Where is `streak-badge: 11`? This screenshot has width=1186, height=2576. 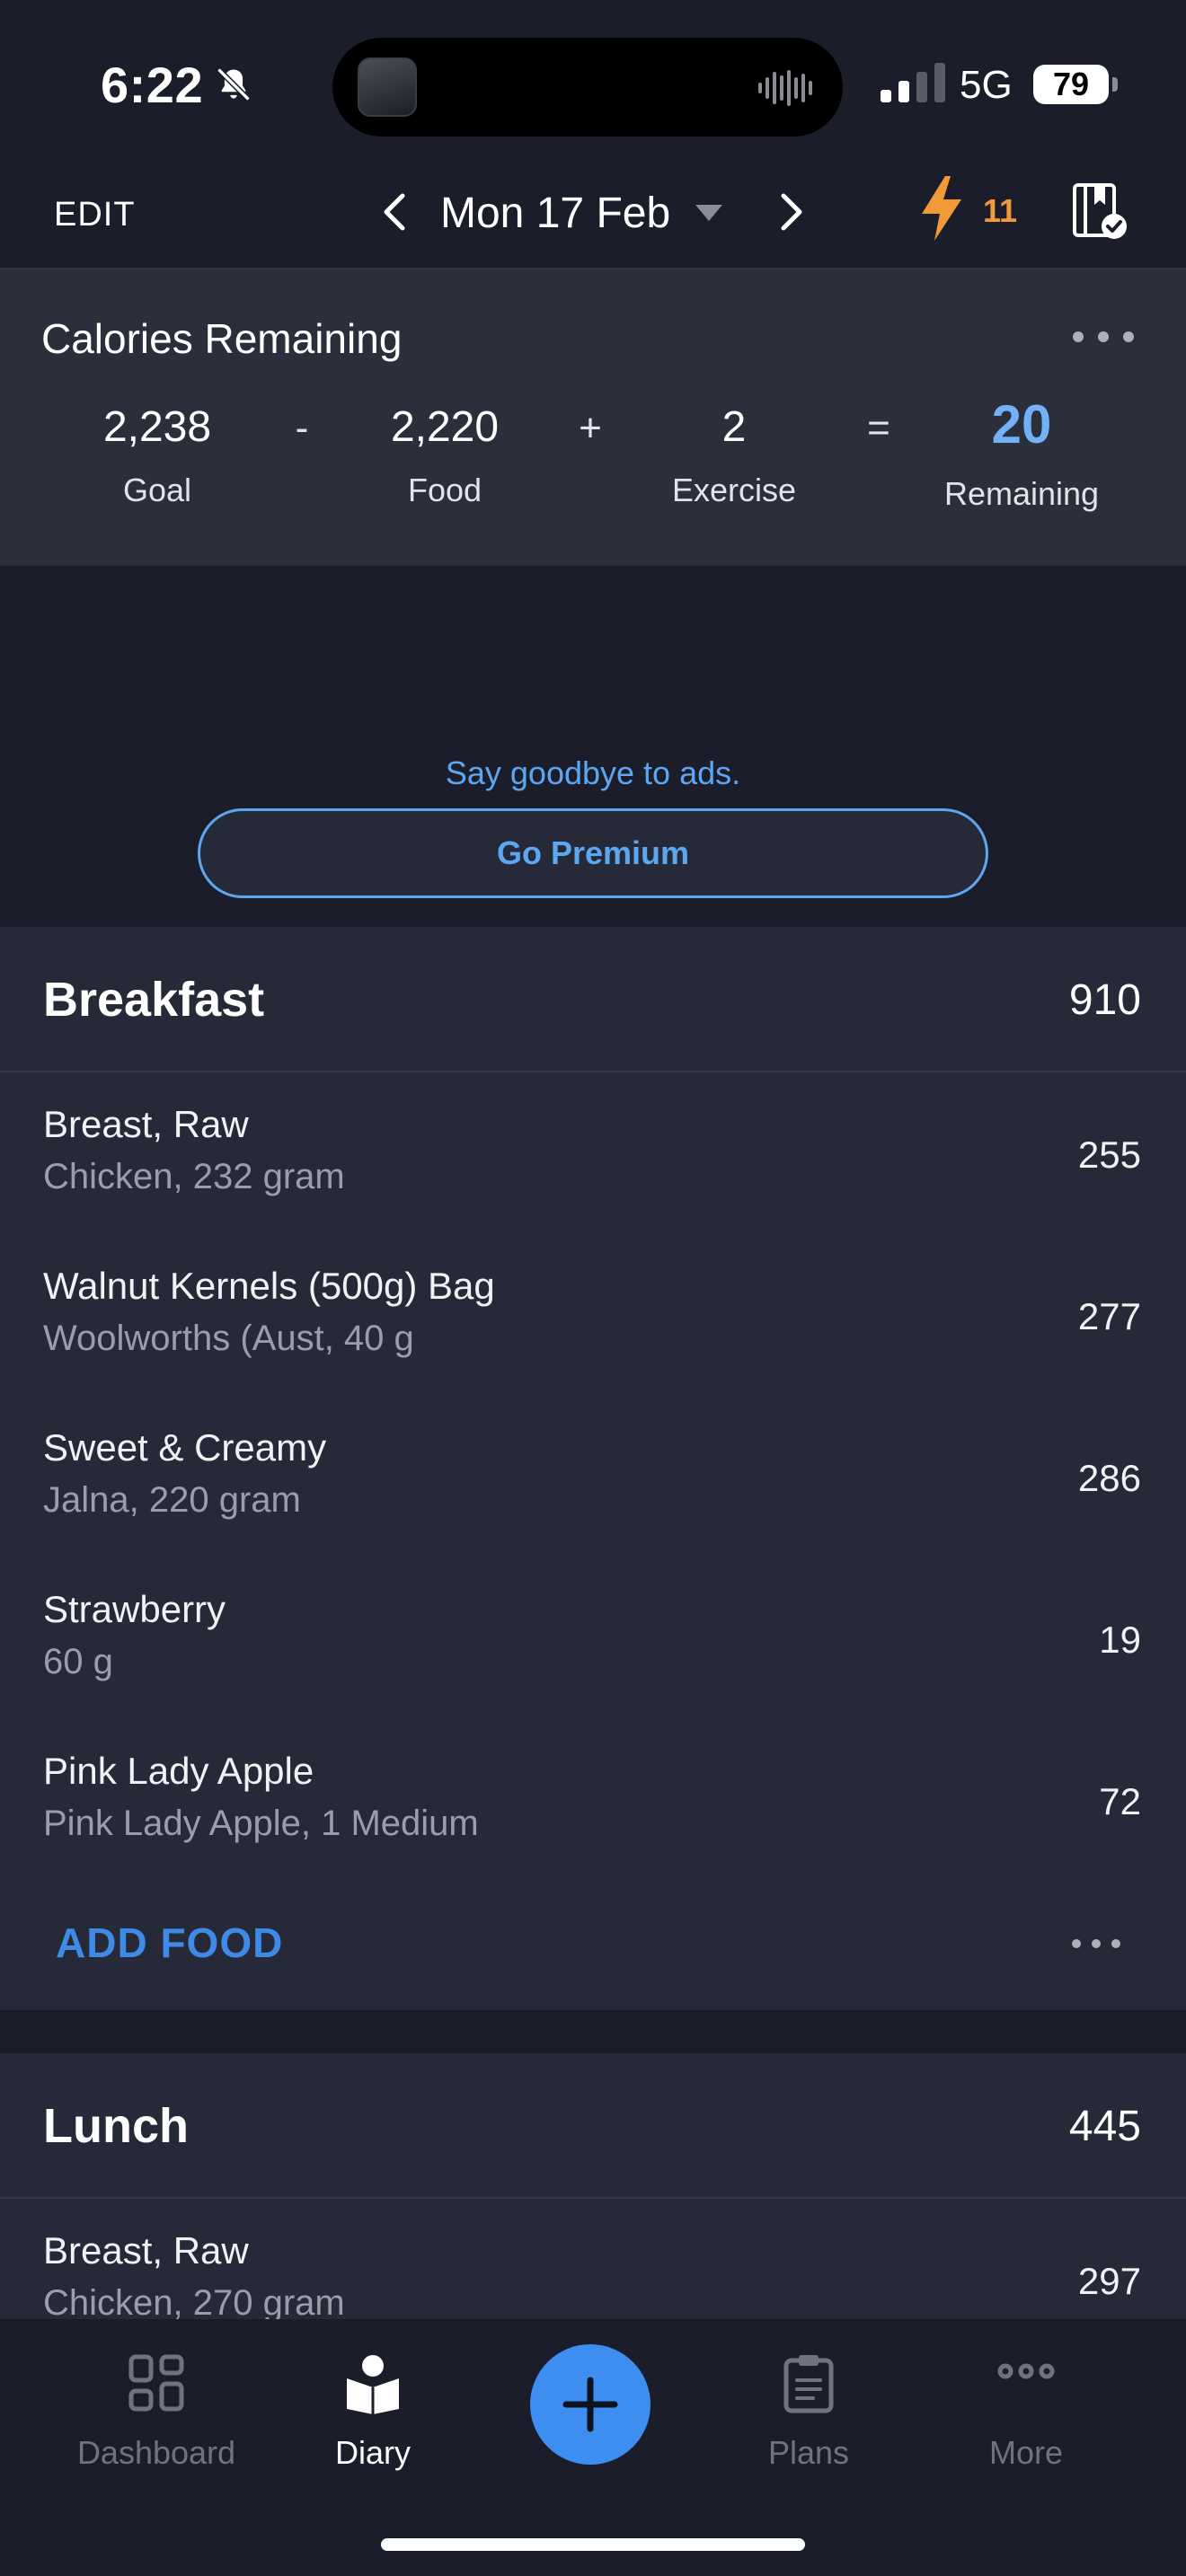 streak-badge: 11 is located at coordinates (985, 212).